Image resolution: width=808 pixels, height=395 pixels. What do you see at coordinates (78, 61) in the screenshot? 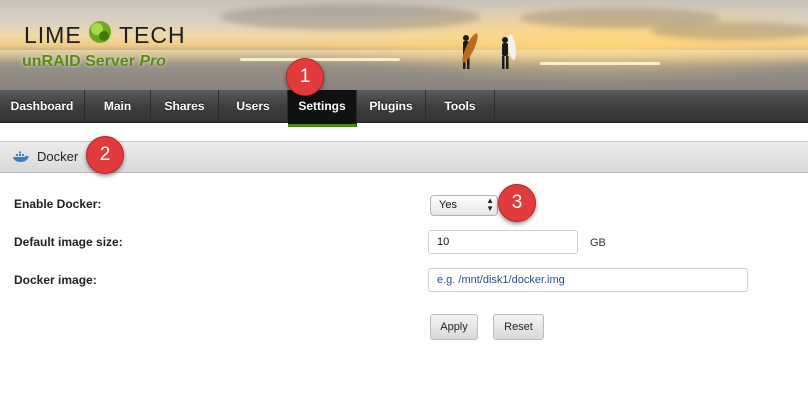
I see `product-title: unRAID Server` at bounding box center [78, 61].